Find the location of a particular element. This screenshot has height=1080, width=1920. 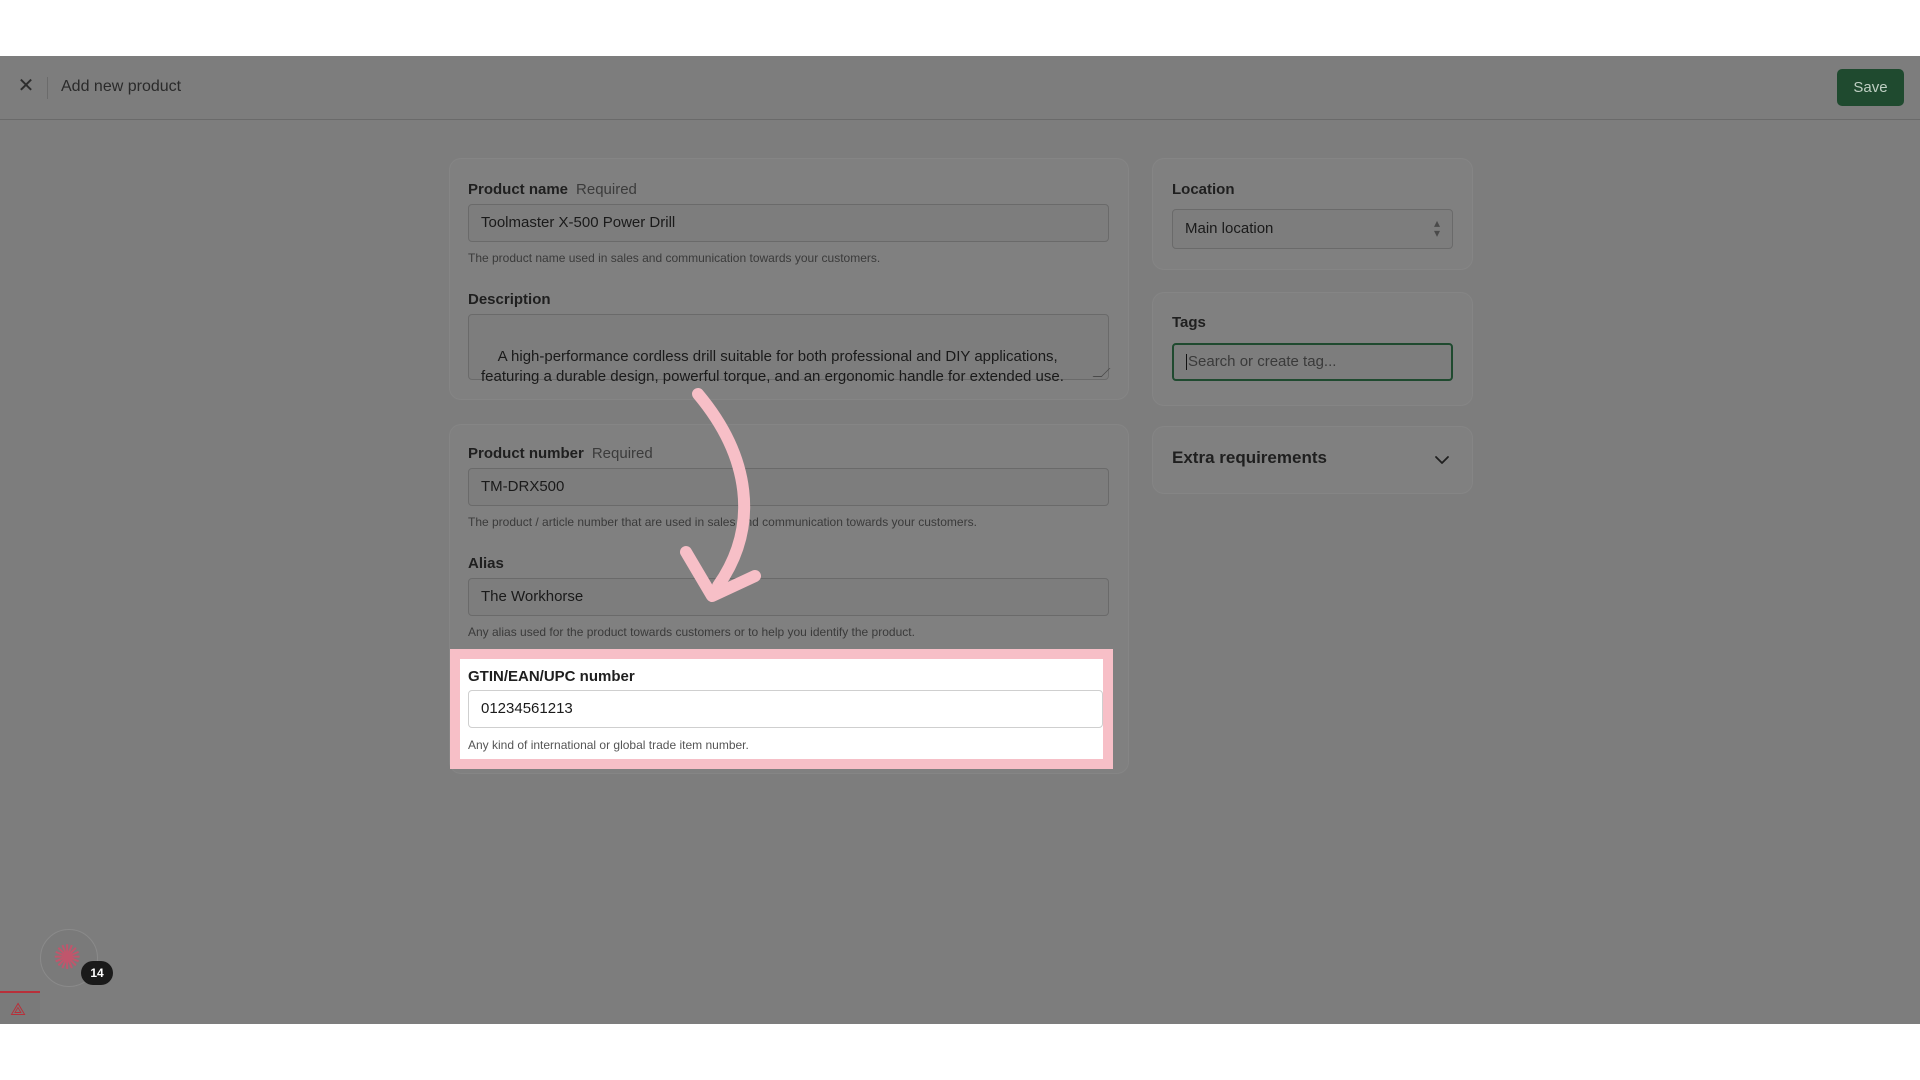

chevron-up-down-icon: ▴ ▾ is located at coordinates (1436, 228).